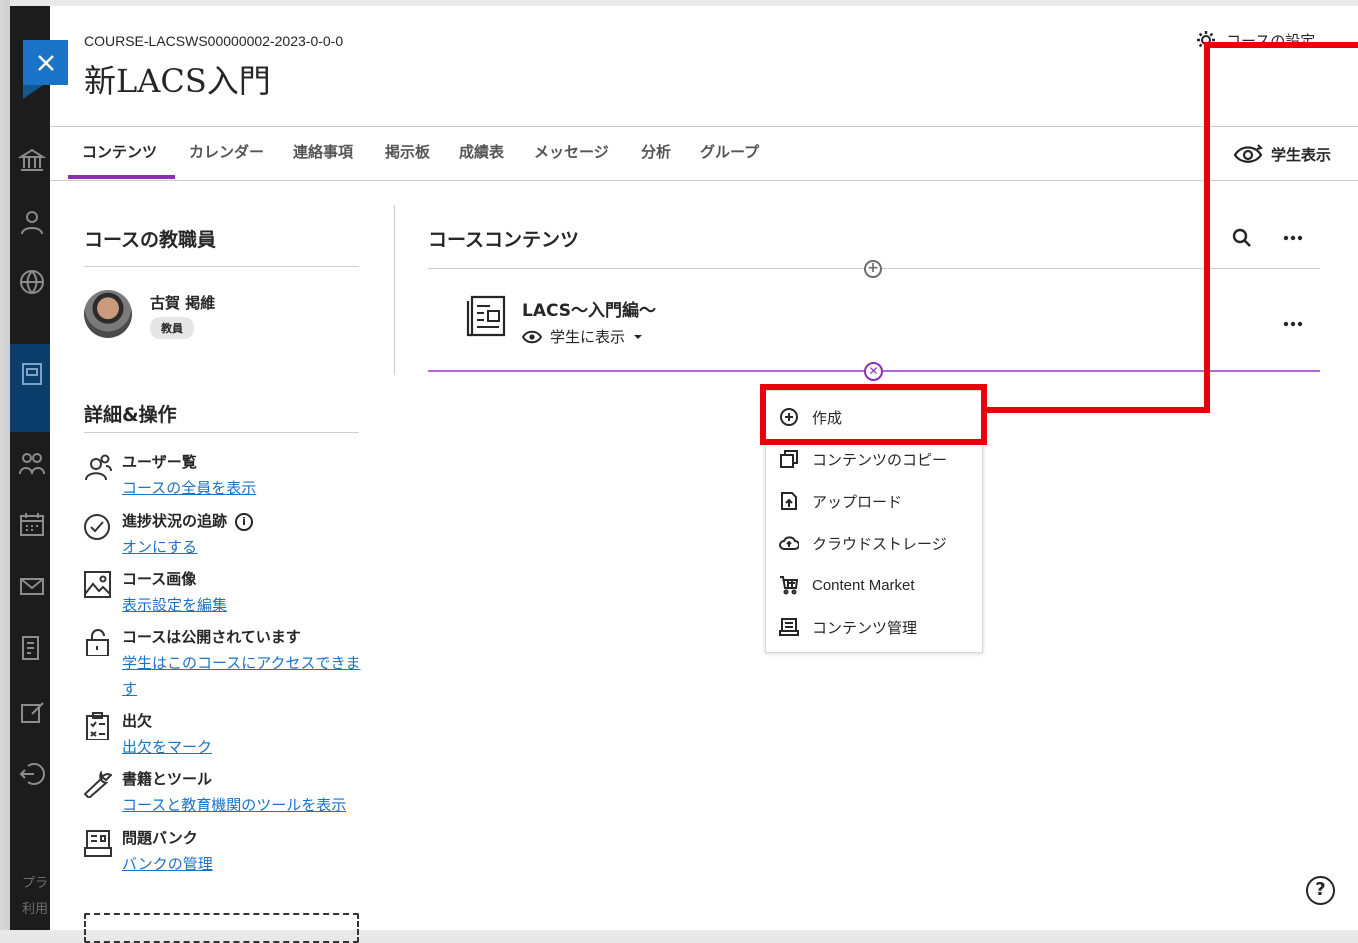 Image resolution: width=1358 pixels, height=943 pixels. What do you see at coordinates (323, 151) in the screenshot?
I see `tab-announcements: 連絡事項` at bounding box center [323, 151].